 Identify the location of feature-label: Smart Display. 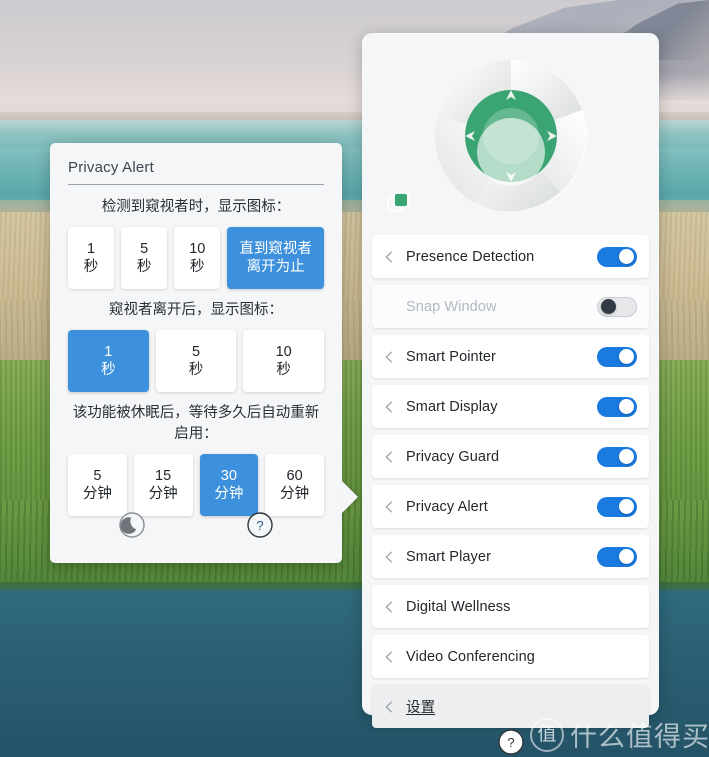
(452, 406).